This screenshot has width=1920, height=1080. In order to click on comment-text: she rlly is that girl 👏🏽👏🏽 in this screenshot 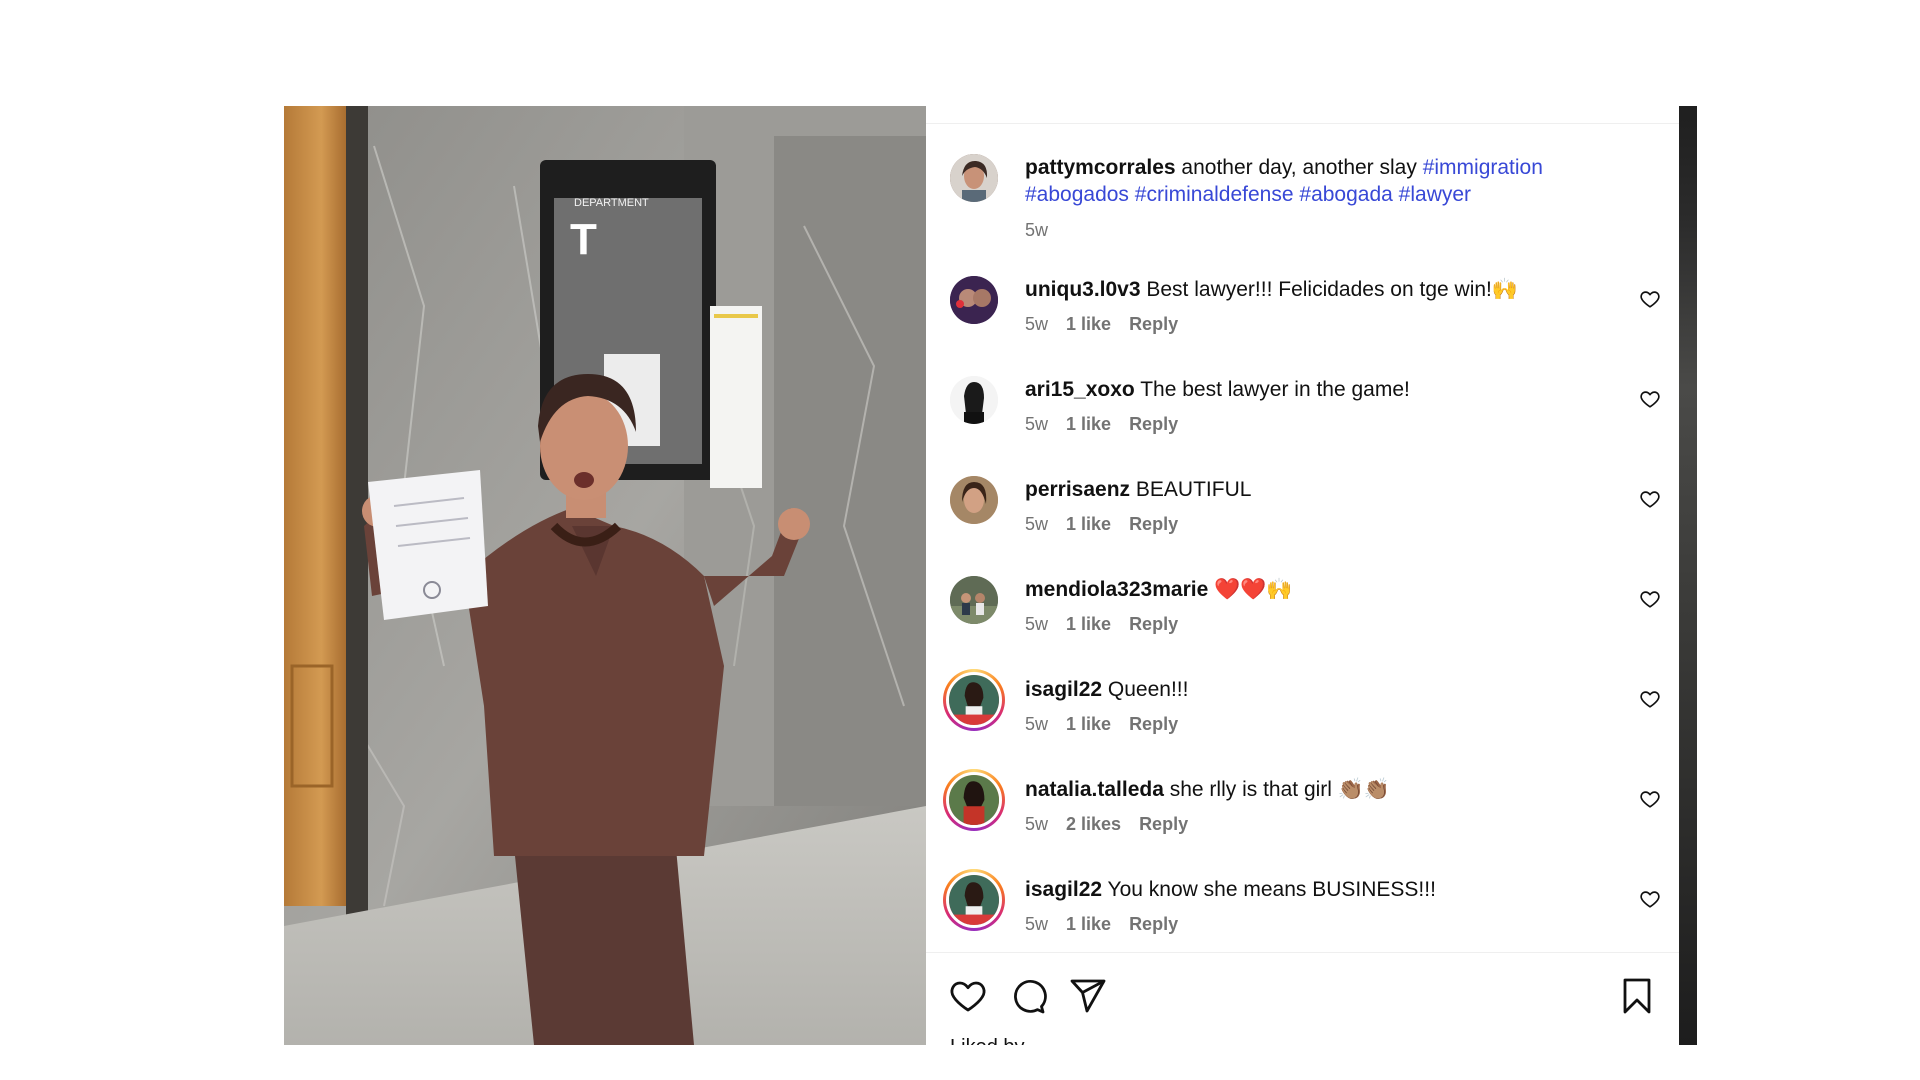, I will do `click(1280, 789)`.